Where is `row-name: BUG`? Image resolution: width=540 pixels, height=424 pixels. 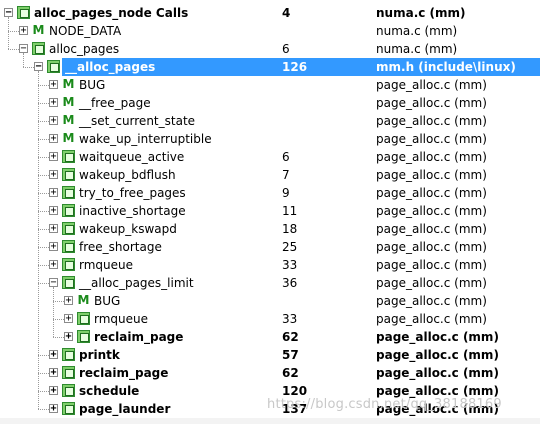 row-name: BUG is located at coordinates (107, 301).